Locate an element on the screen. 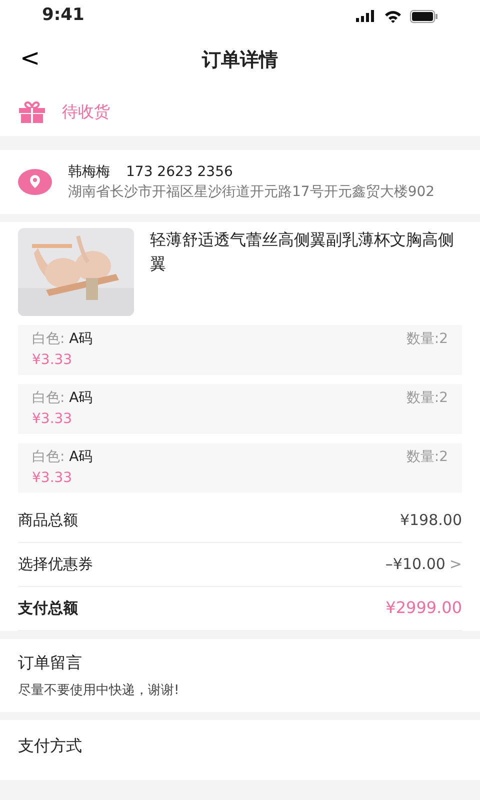 This screenshot has height=800, width=480. coupon-row: 选择优惠券 –¥10.00 > is located at coordinates (240, 564).